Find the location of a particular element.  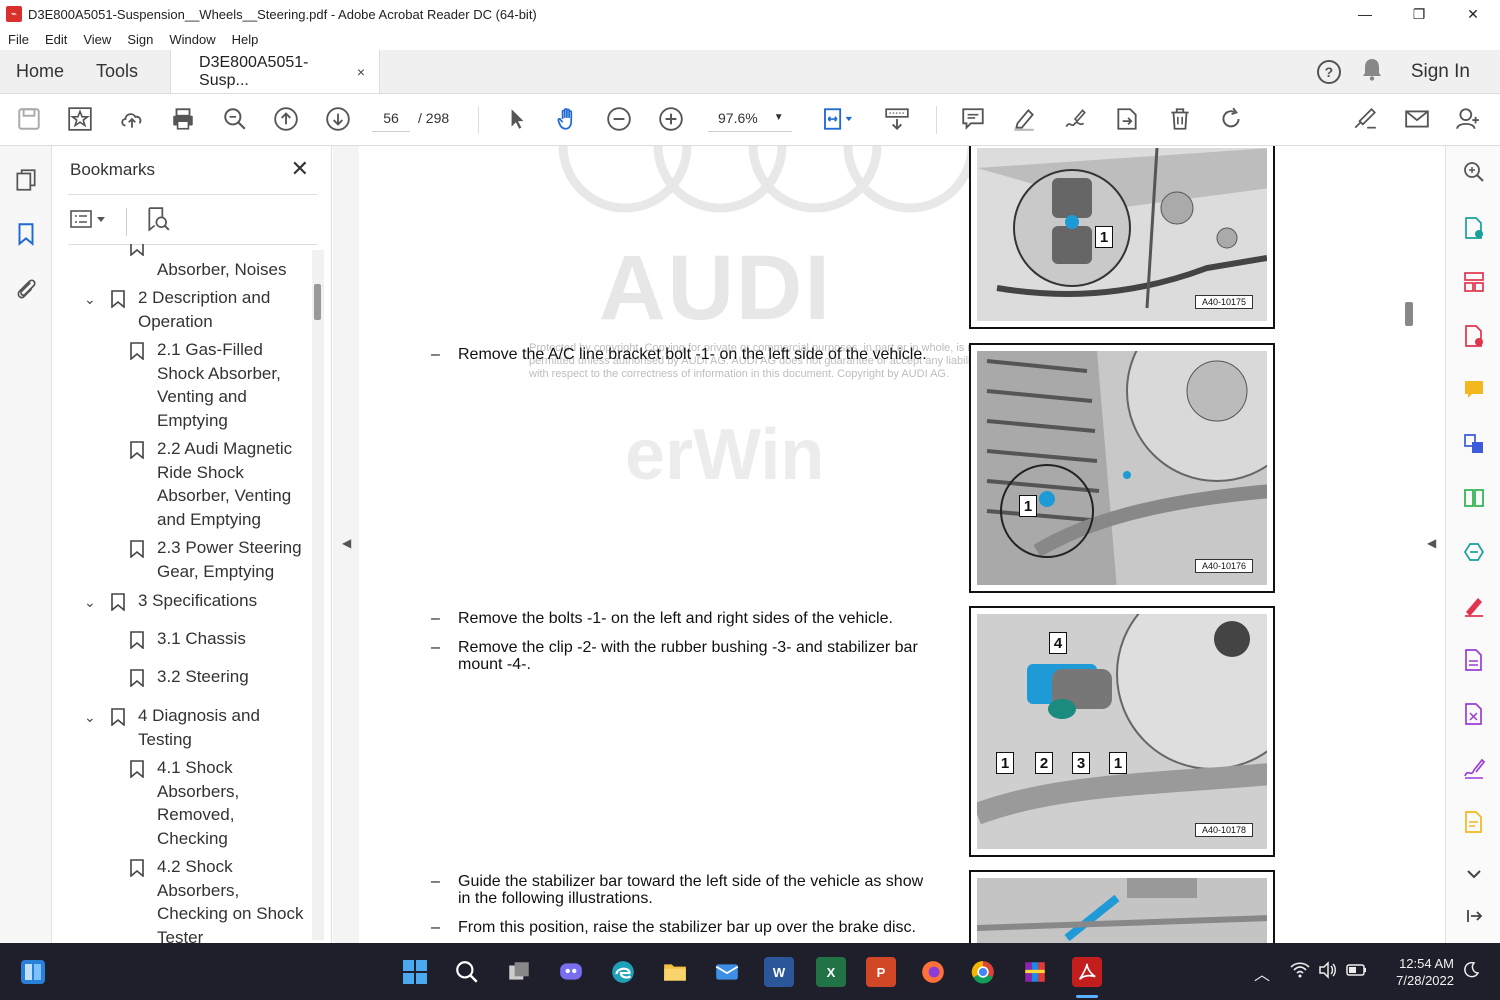

rotate-icon is located at coordinates (1231, 119).